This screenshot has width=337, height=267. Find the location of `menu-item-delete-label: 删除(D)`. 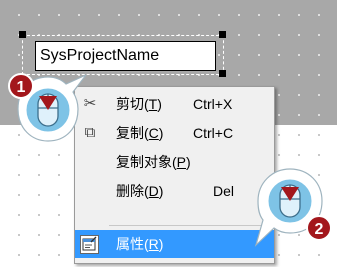

menu-item-delete-label: 删除(D) is located at coordinates (140, 191).